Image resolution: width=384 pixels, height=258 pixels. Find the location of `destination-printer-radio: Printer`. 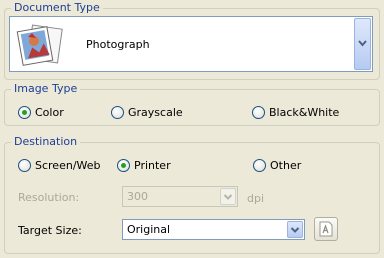

destination-printer-radio: Printer is located at coordinates (144, 165).